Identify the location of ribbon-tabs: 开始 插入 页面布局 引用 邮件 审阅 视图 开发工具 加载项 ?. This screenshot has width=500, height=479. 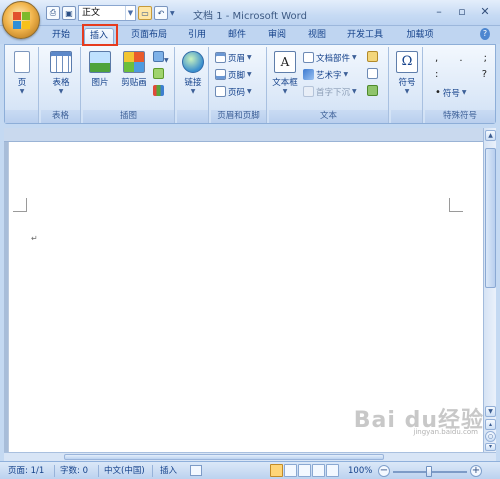
(250, 35).